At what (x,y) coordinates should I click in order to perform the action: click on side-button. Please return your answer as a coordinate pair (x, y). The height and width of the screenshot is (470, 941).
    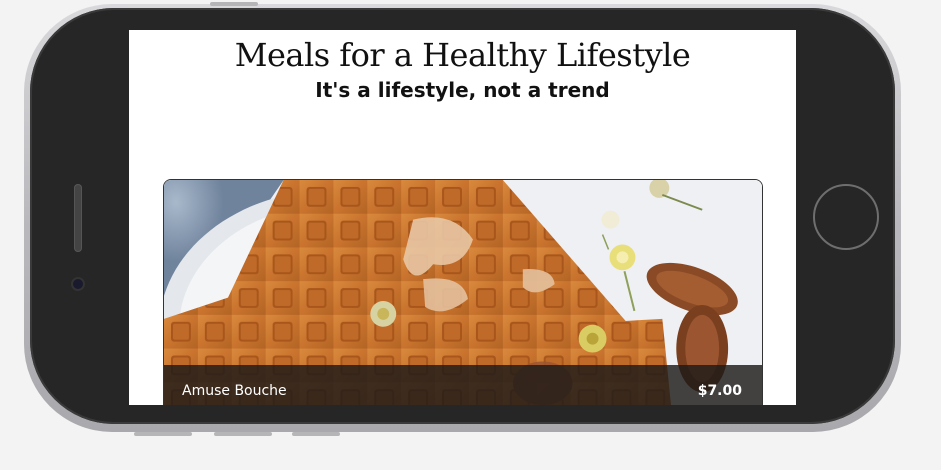
    Looking at the image, I should click on (316, 434).